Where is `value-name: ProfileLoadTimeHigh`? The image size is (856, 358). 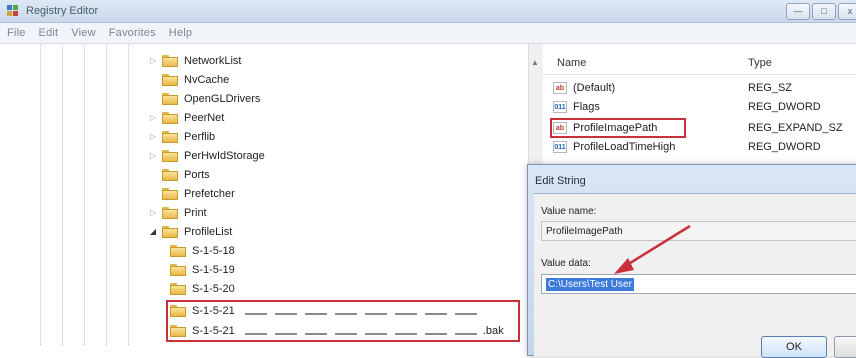 value-name: ProfileLoadTimeHigh is located at coordinates (624, 147).